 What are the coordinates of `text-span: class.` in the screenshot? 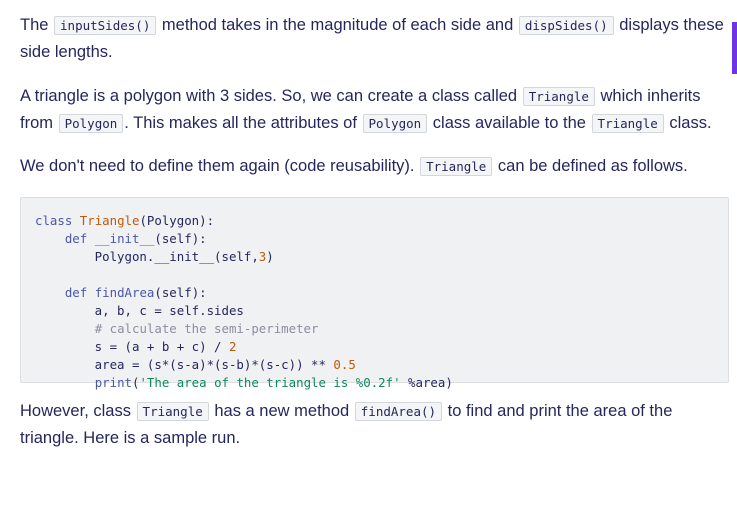 It's located at (688, 123).